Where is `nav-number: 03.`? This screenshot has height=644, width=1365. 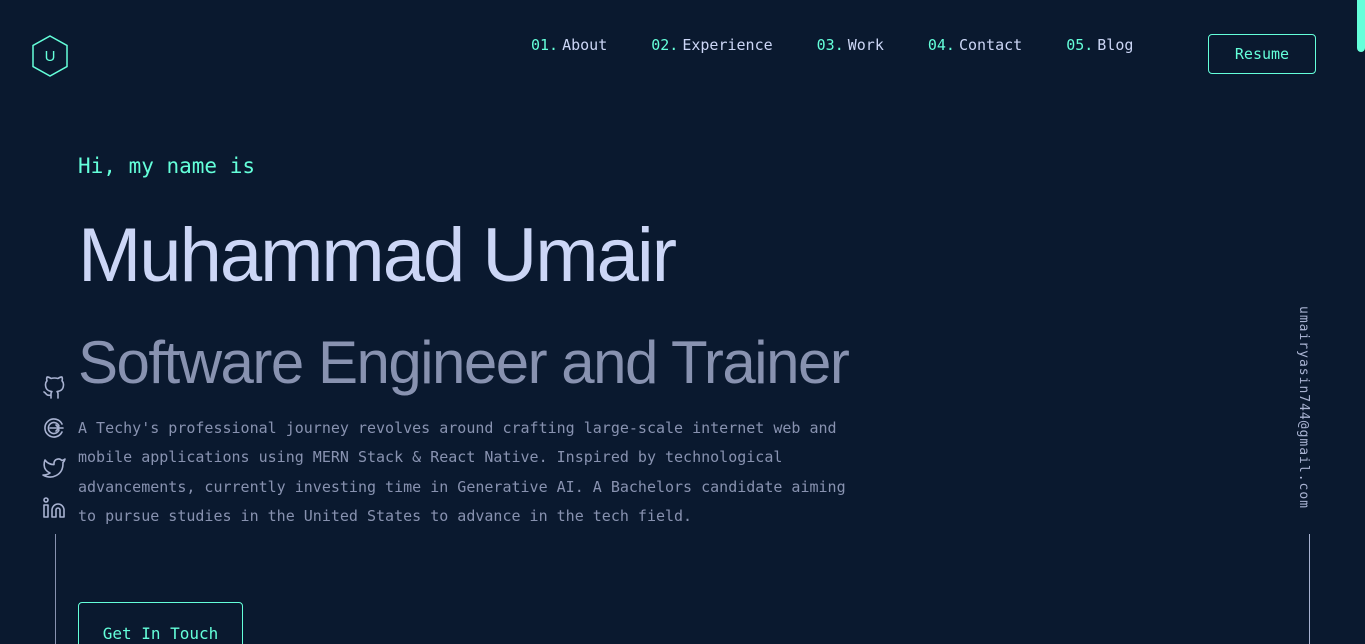 nav-number: 03. is located at coordinates (830, 45).